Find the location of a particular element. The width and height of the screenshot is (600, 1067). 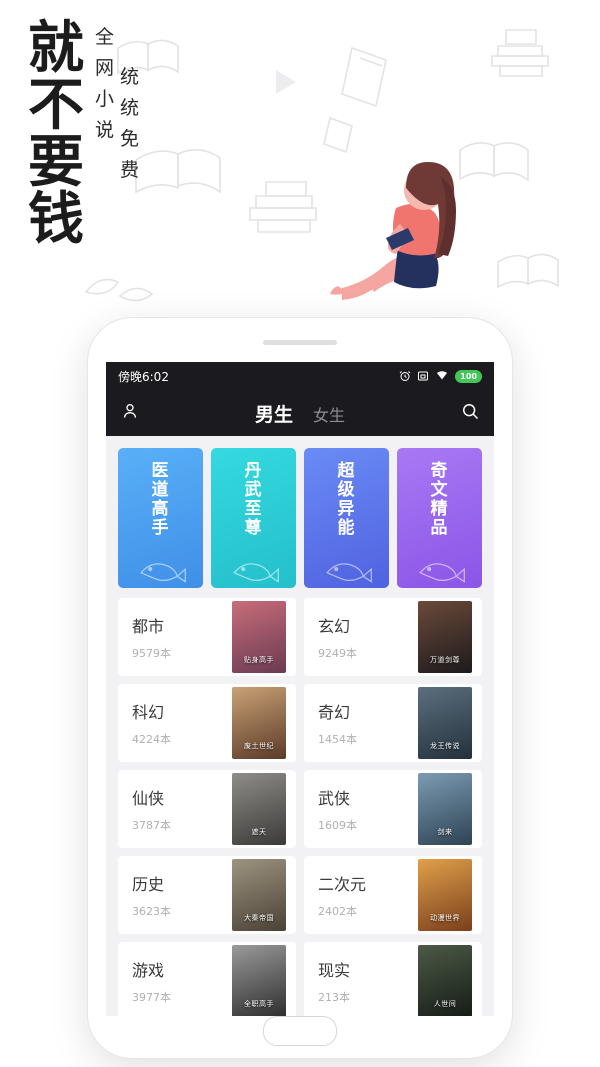

promo-sub1-char-4: 说 is located at coordinates (105, 130).